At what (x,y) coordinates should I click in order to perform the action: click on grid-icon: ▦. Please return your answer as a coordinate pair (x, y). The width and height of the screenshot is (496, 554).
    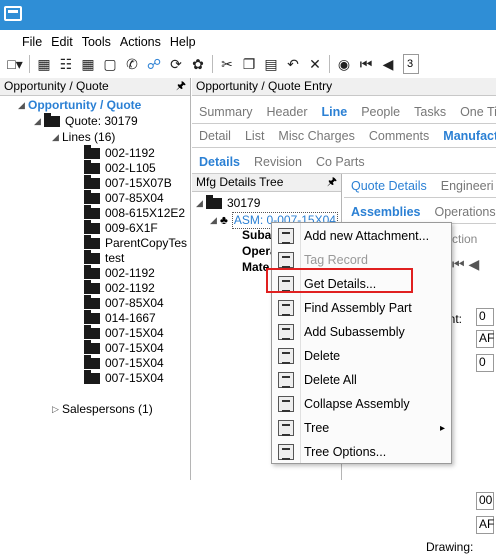
    Looking at the image, I should click on (88, 64).